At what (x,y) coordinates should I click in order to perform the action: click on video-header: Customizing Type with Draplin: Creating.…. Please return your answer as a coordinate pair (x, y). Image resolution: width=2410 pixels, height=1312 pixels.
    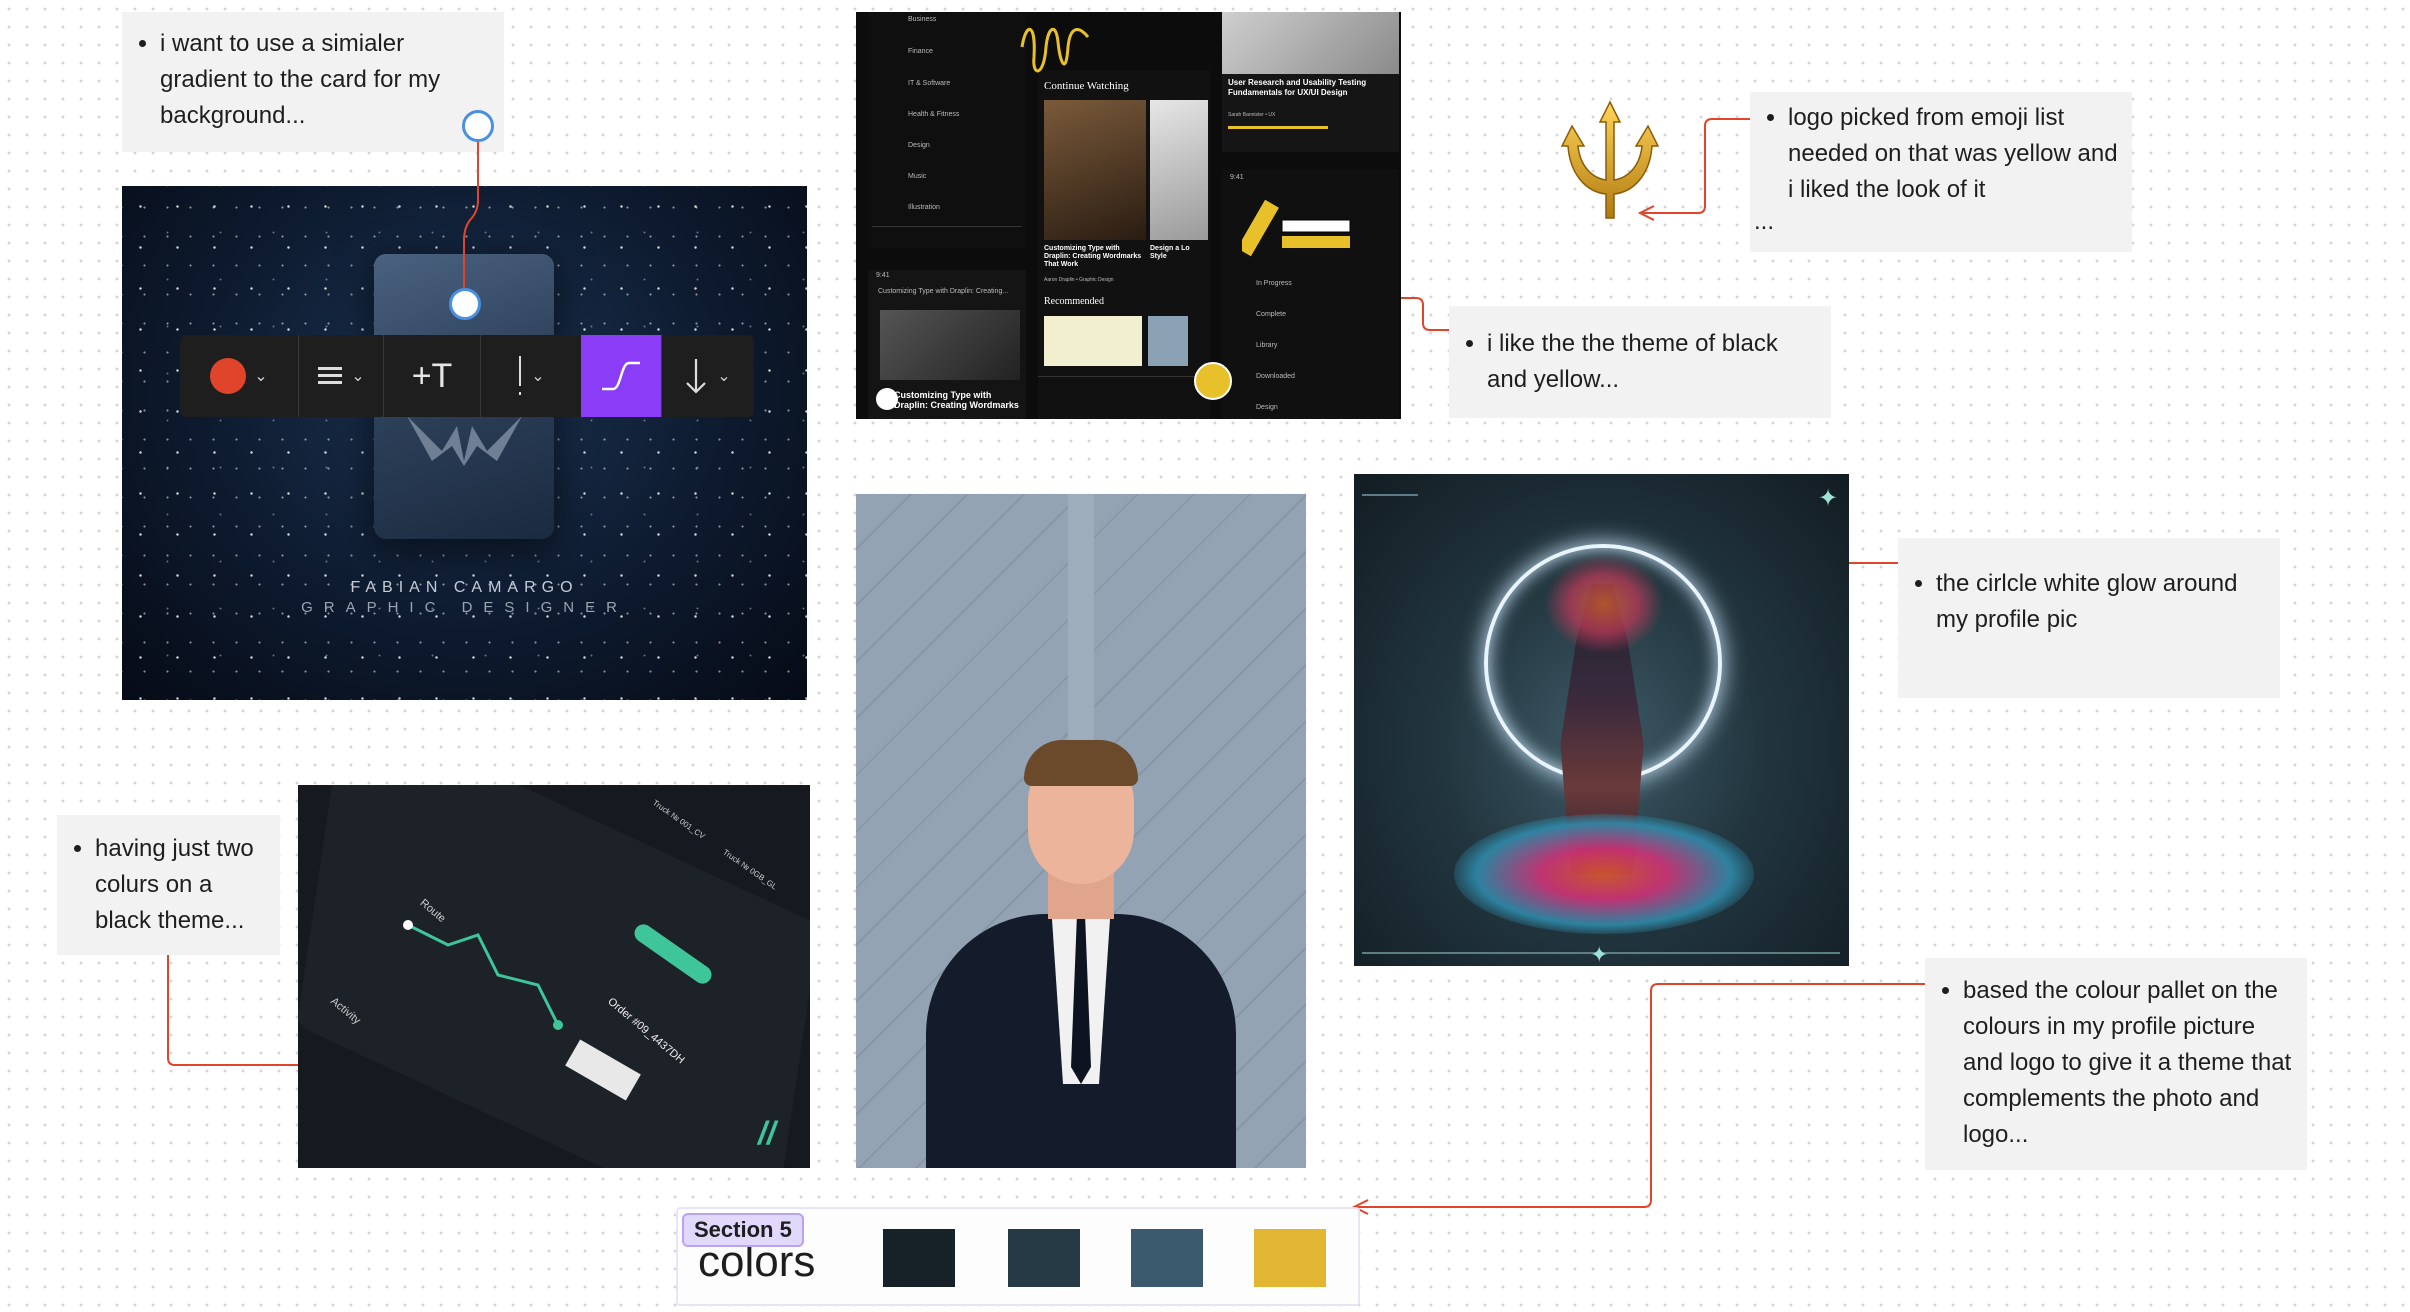
    Looking at the image, I should click on (943, 291).